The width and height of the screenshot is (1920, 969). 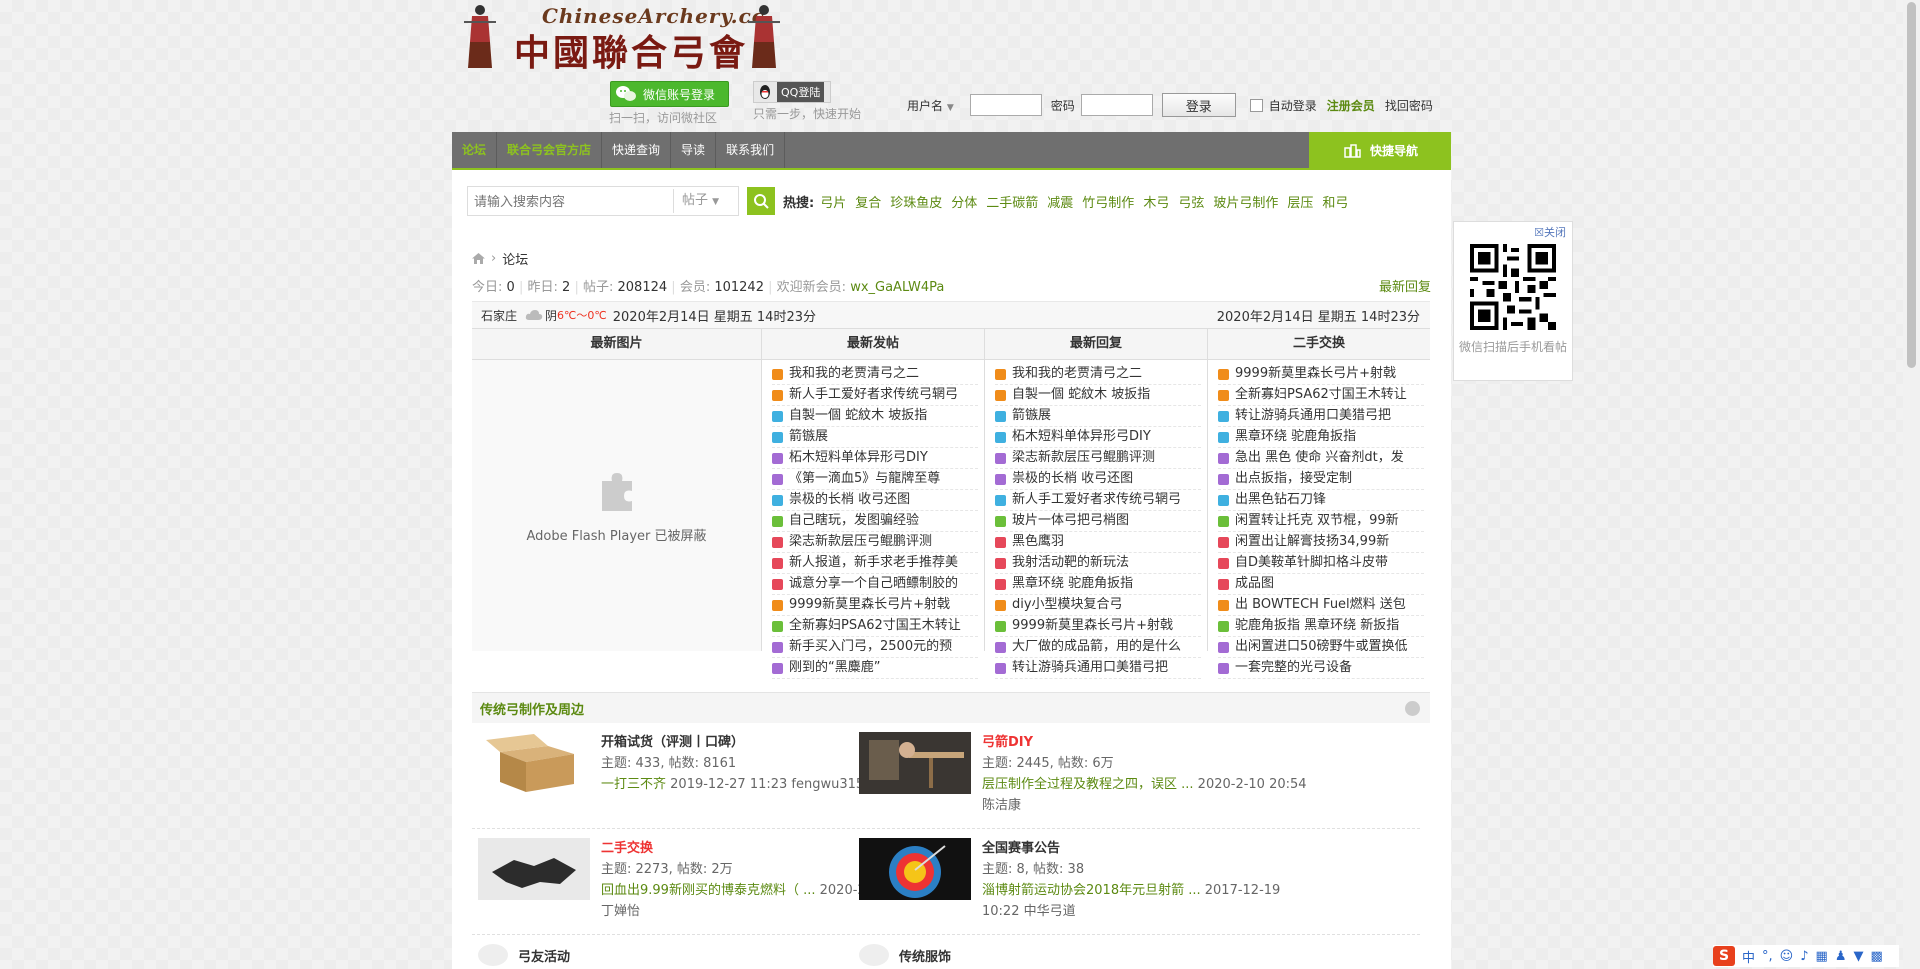 I want to click on trade-item: 出黑色钻石刀锋, so click(x=1321, y=500).